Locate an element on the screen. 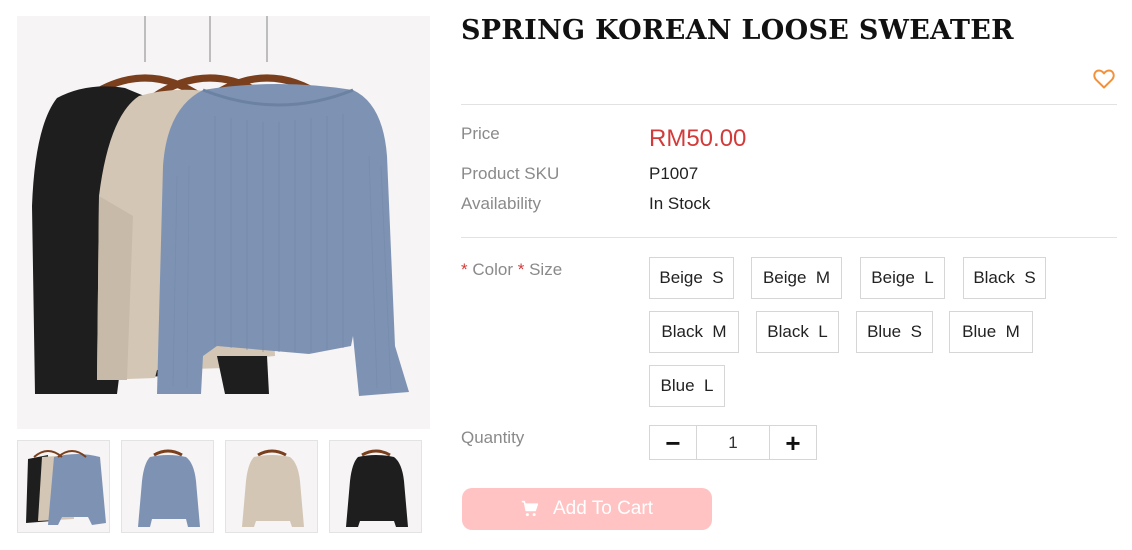 The height and width of the screenshot is (550, 1132). quantity-stepper: − + is located at coordinates (733, 442).